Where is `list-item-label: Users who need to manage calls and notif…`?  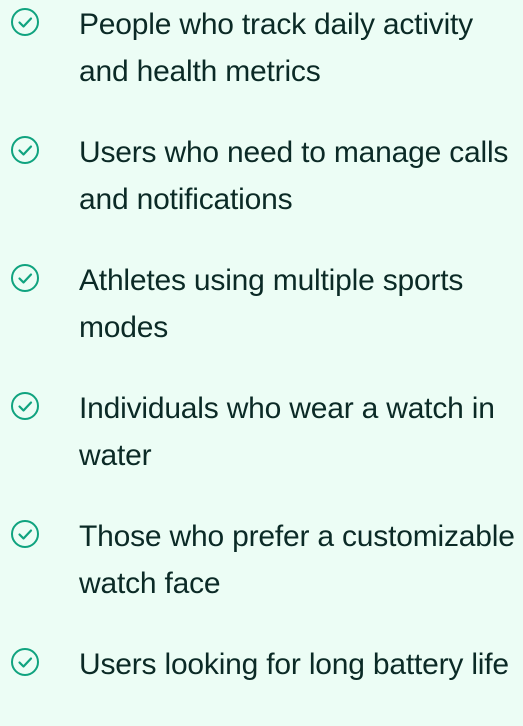
list-item-label: Users who need to manage calls and notif… is located at coordinates (294, 176).